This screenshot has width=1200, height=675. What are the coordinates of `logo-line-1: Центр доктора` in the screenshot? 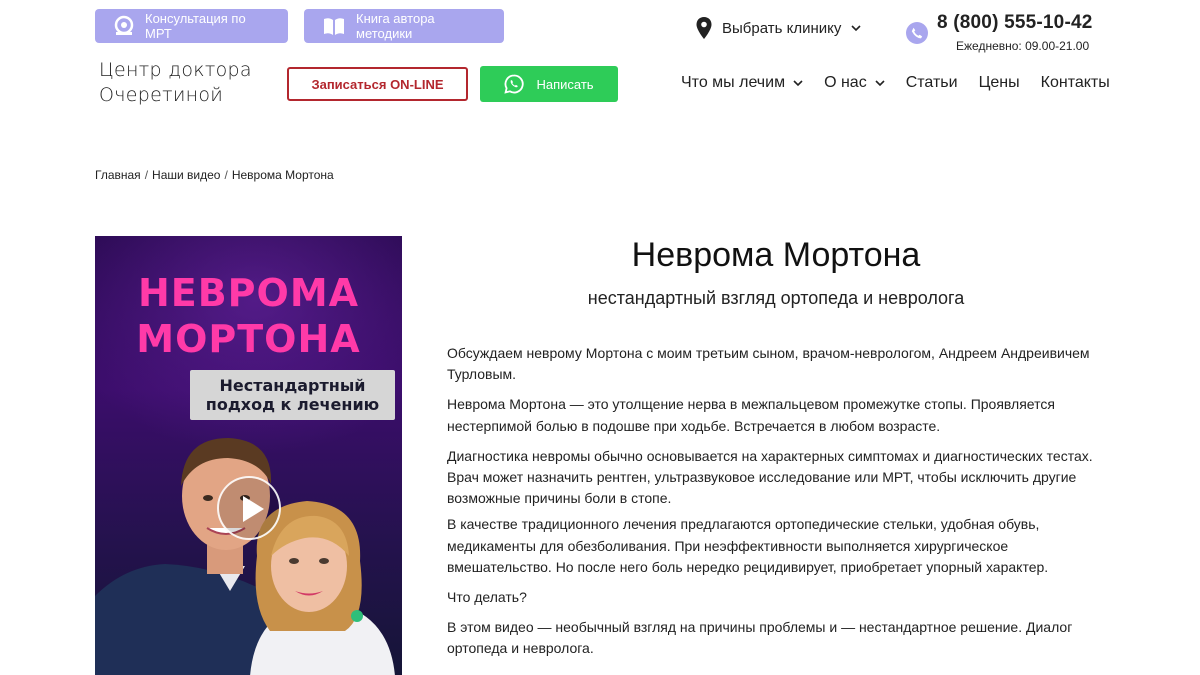 It's located at (175, 70).